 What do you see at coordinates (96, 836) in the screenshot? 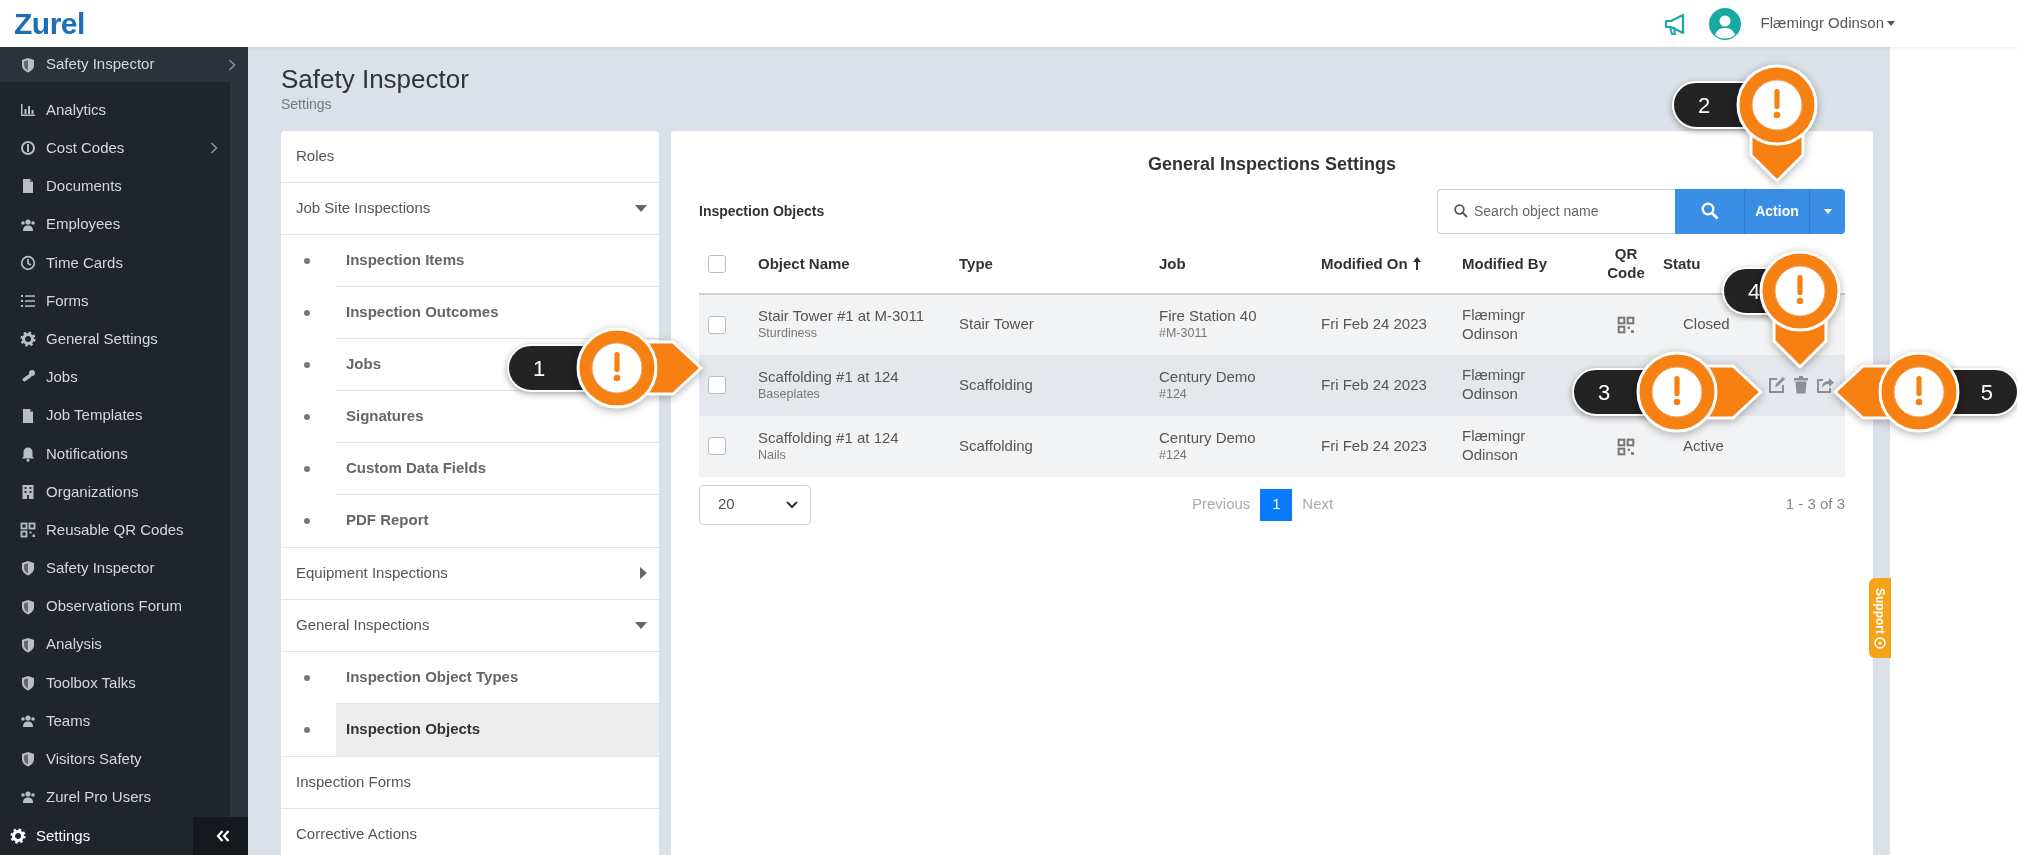
I see `sidebar-item: Settings` at bounding box center [96, 836].